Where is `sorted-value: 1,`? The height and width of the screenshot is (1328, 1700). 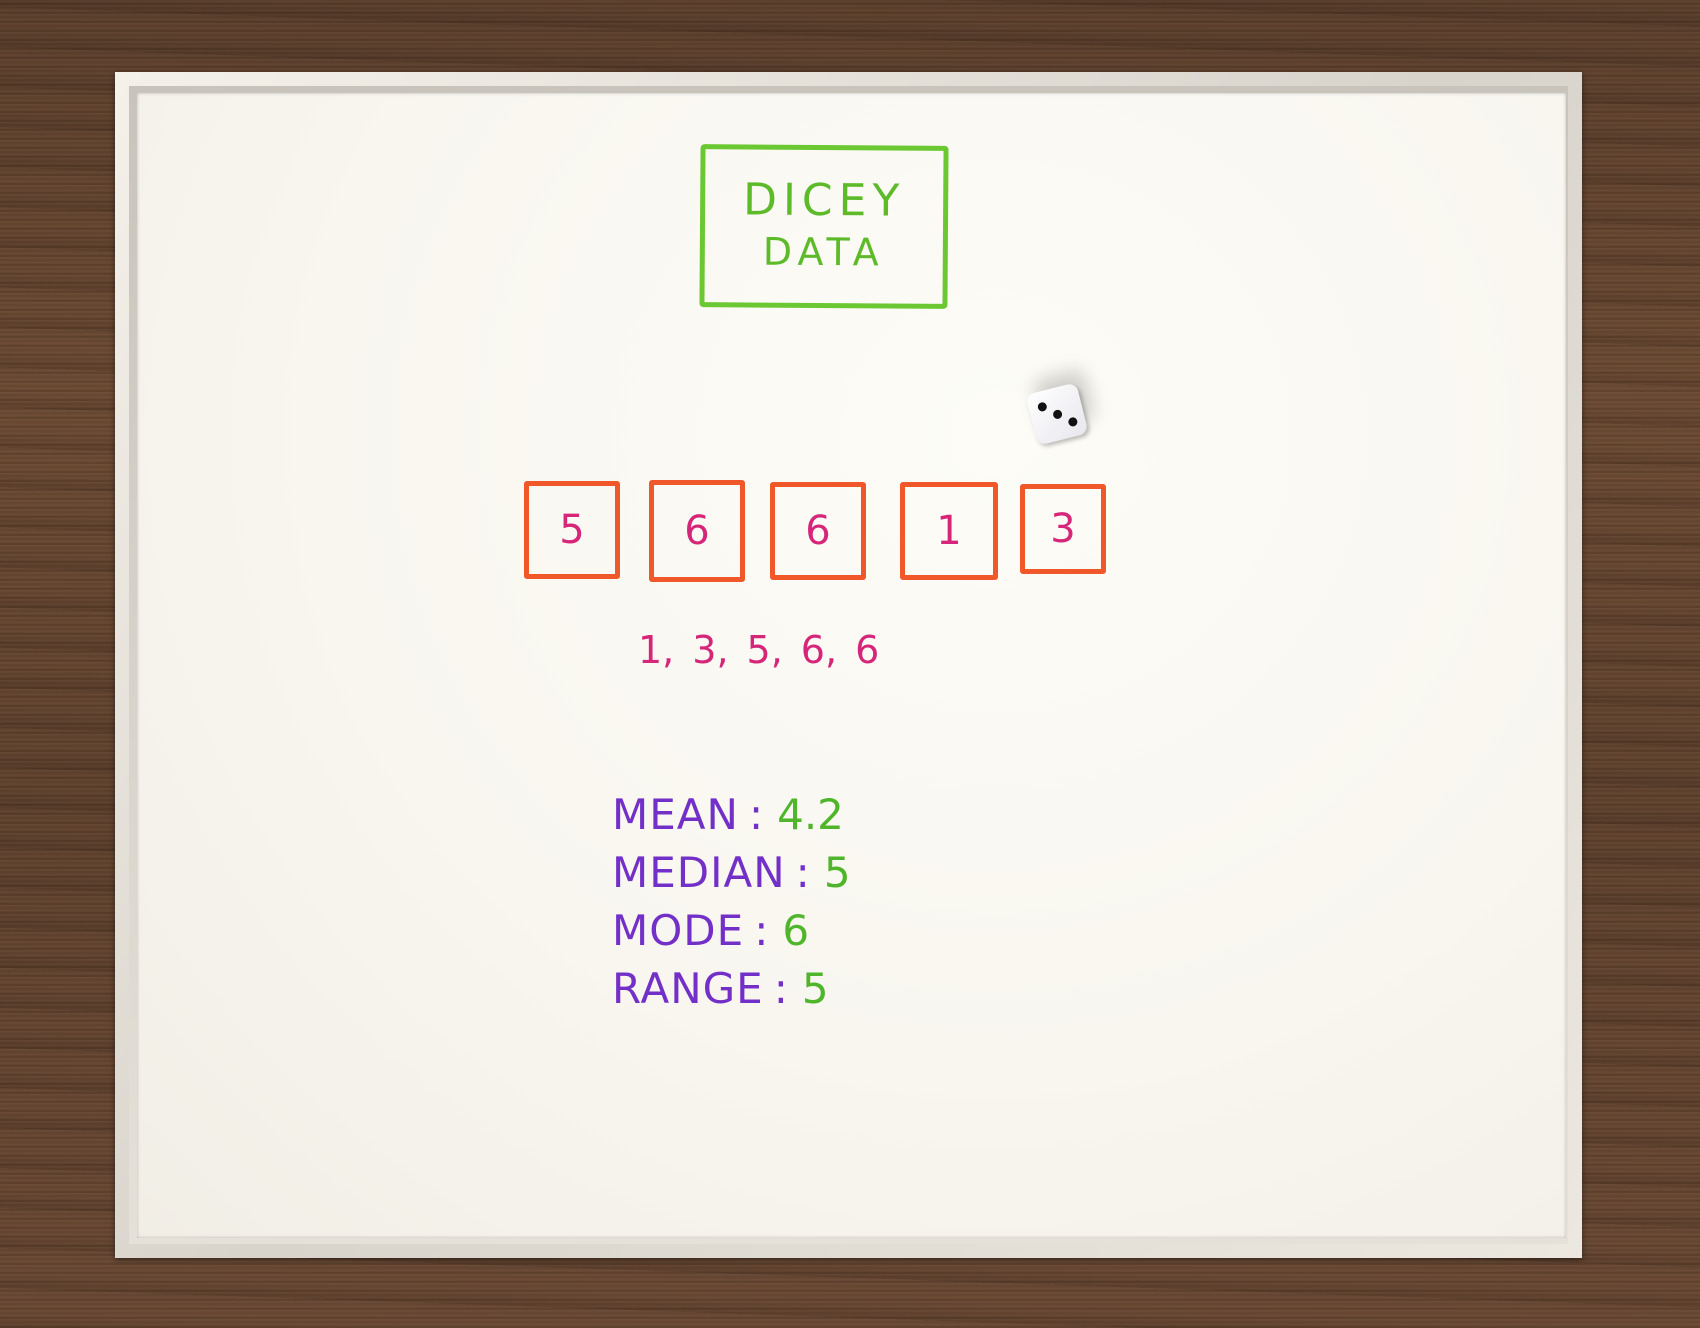 sorted-value: 1, is located at coordinates (656, 650).